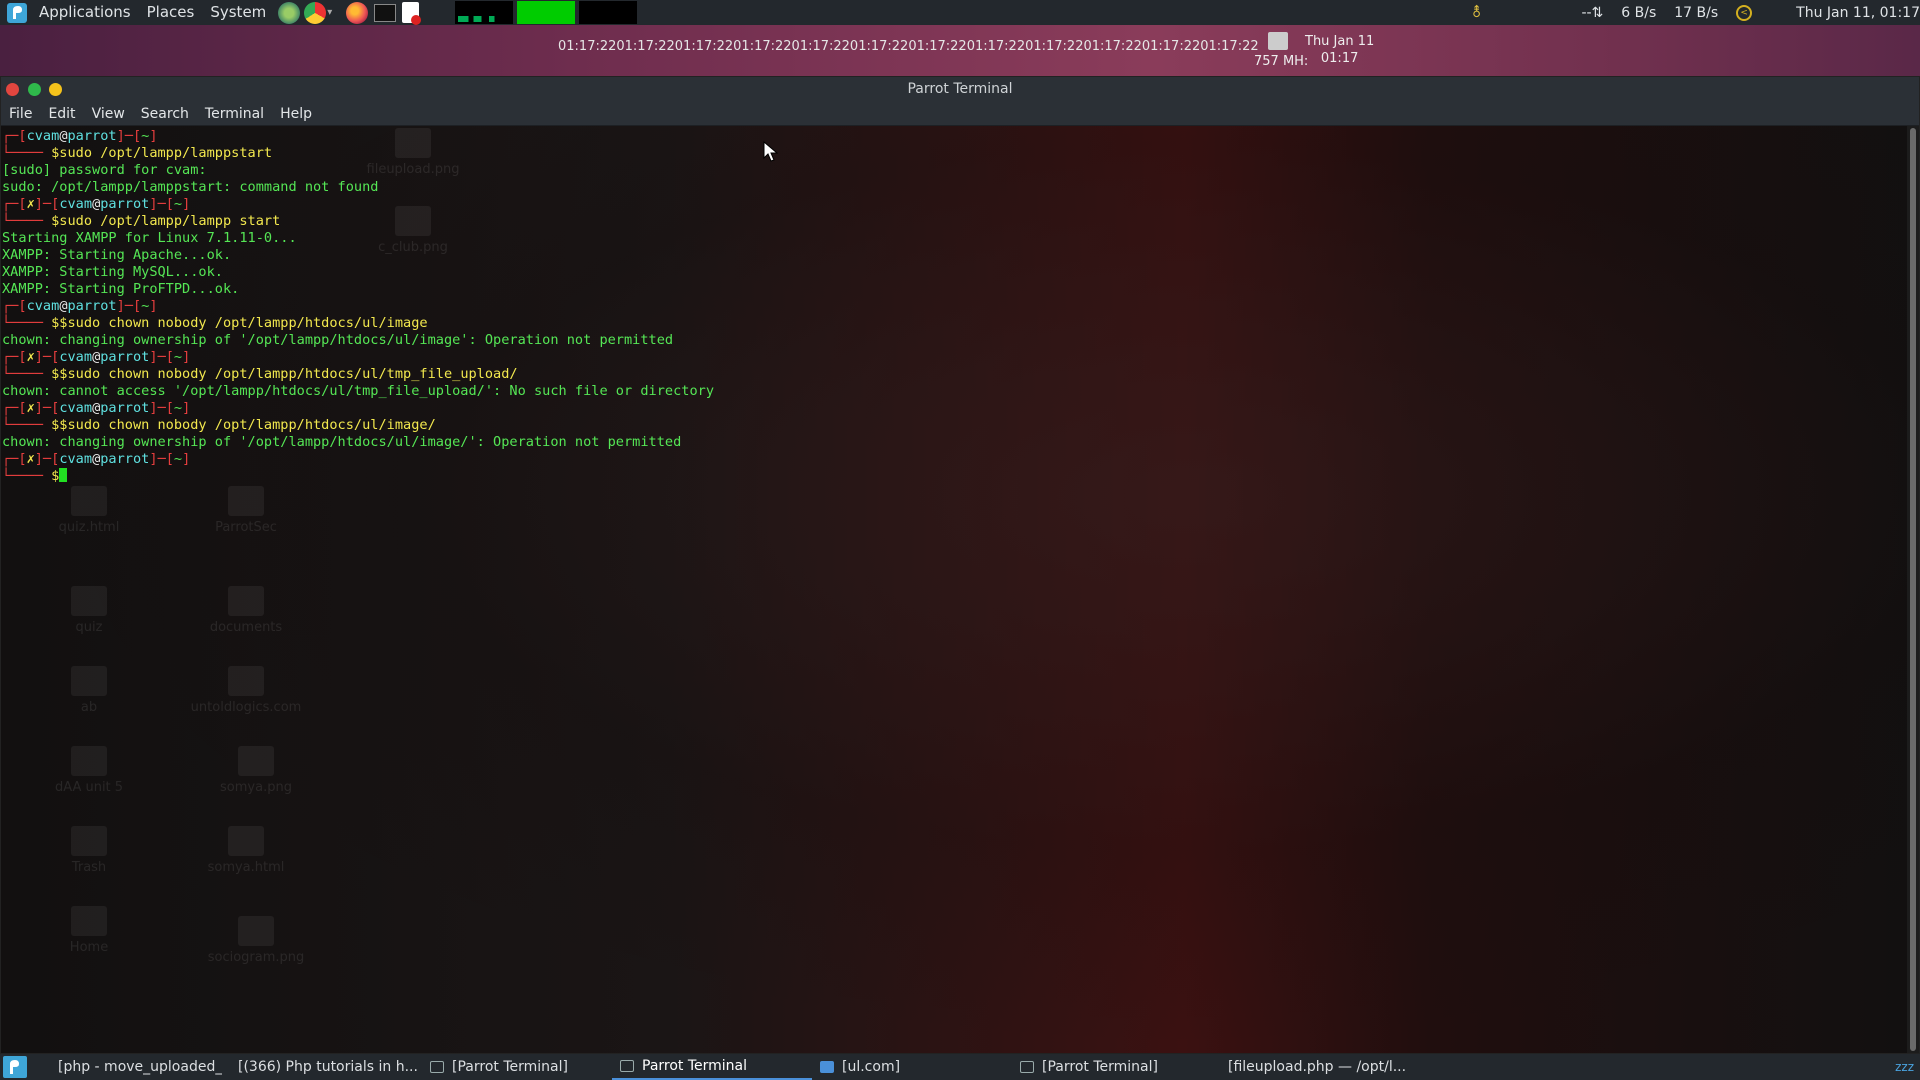 This screenshot has height=1080, width=1920. Describe the element at coordinates (1339, 50) in the screenshot. I see `date-widget: Thu Jan 11 01:17` at that location.